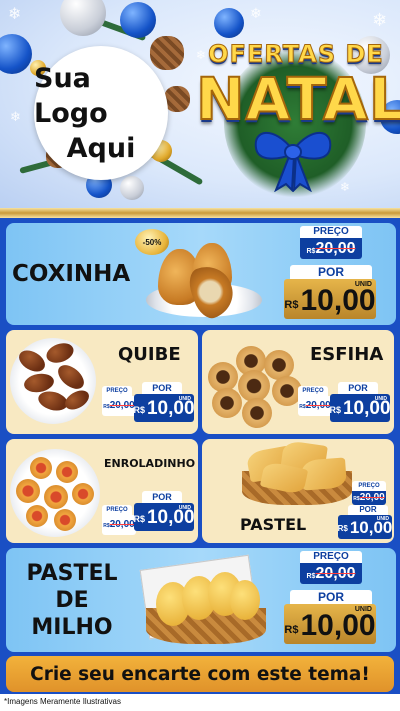 This screenshot has width=400, height=711. What do you see at coordinates (201, 274) in the screenshot?
I see `product-card-coxinha: COXINHA PREÇO R$20,00 POR R$ 10,00 UNID` at bounding box center [201, 274].